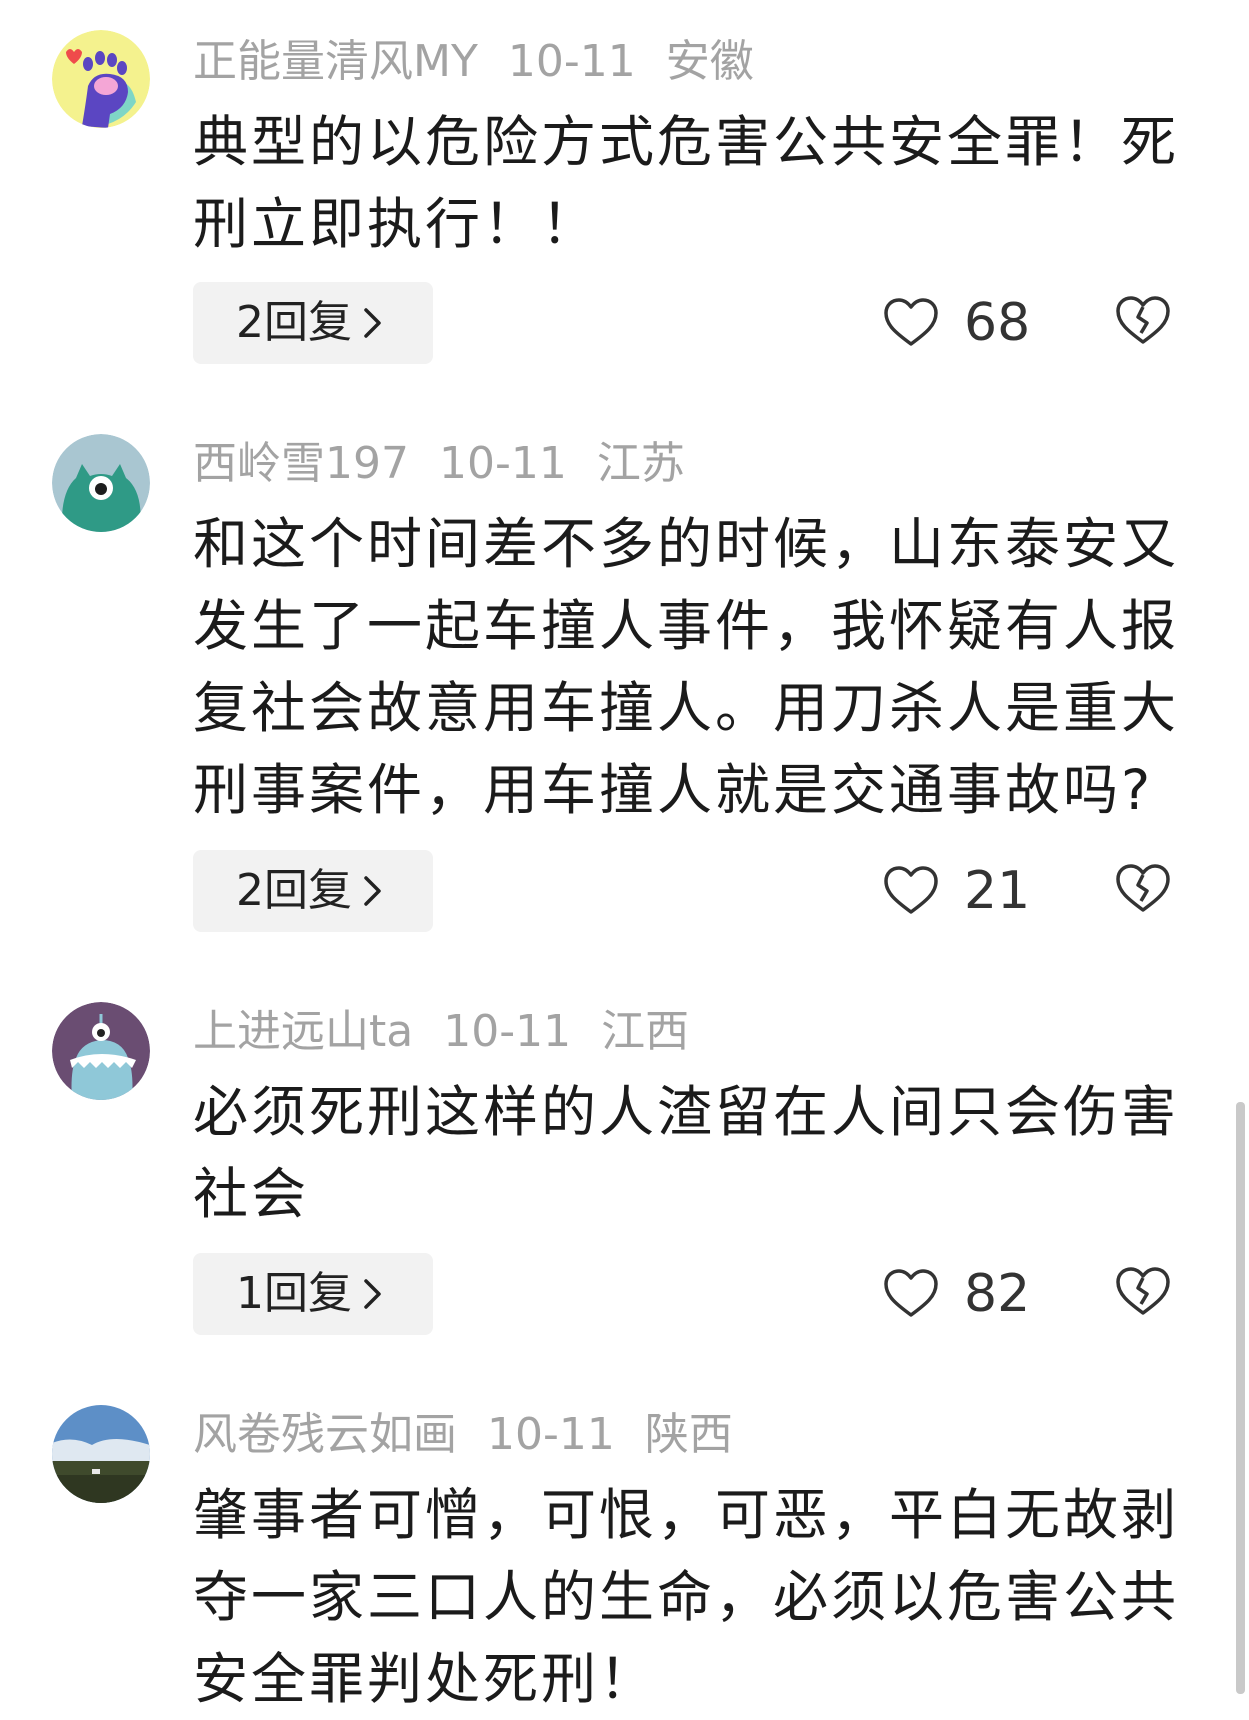 The width and height of the screenshot is (1249, 1720). Describe the element at coordinates (1240, 1398) in the screenshot. I see `scrollbar` at that location.